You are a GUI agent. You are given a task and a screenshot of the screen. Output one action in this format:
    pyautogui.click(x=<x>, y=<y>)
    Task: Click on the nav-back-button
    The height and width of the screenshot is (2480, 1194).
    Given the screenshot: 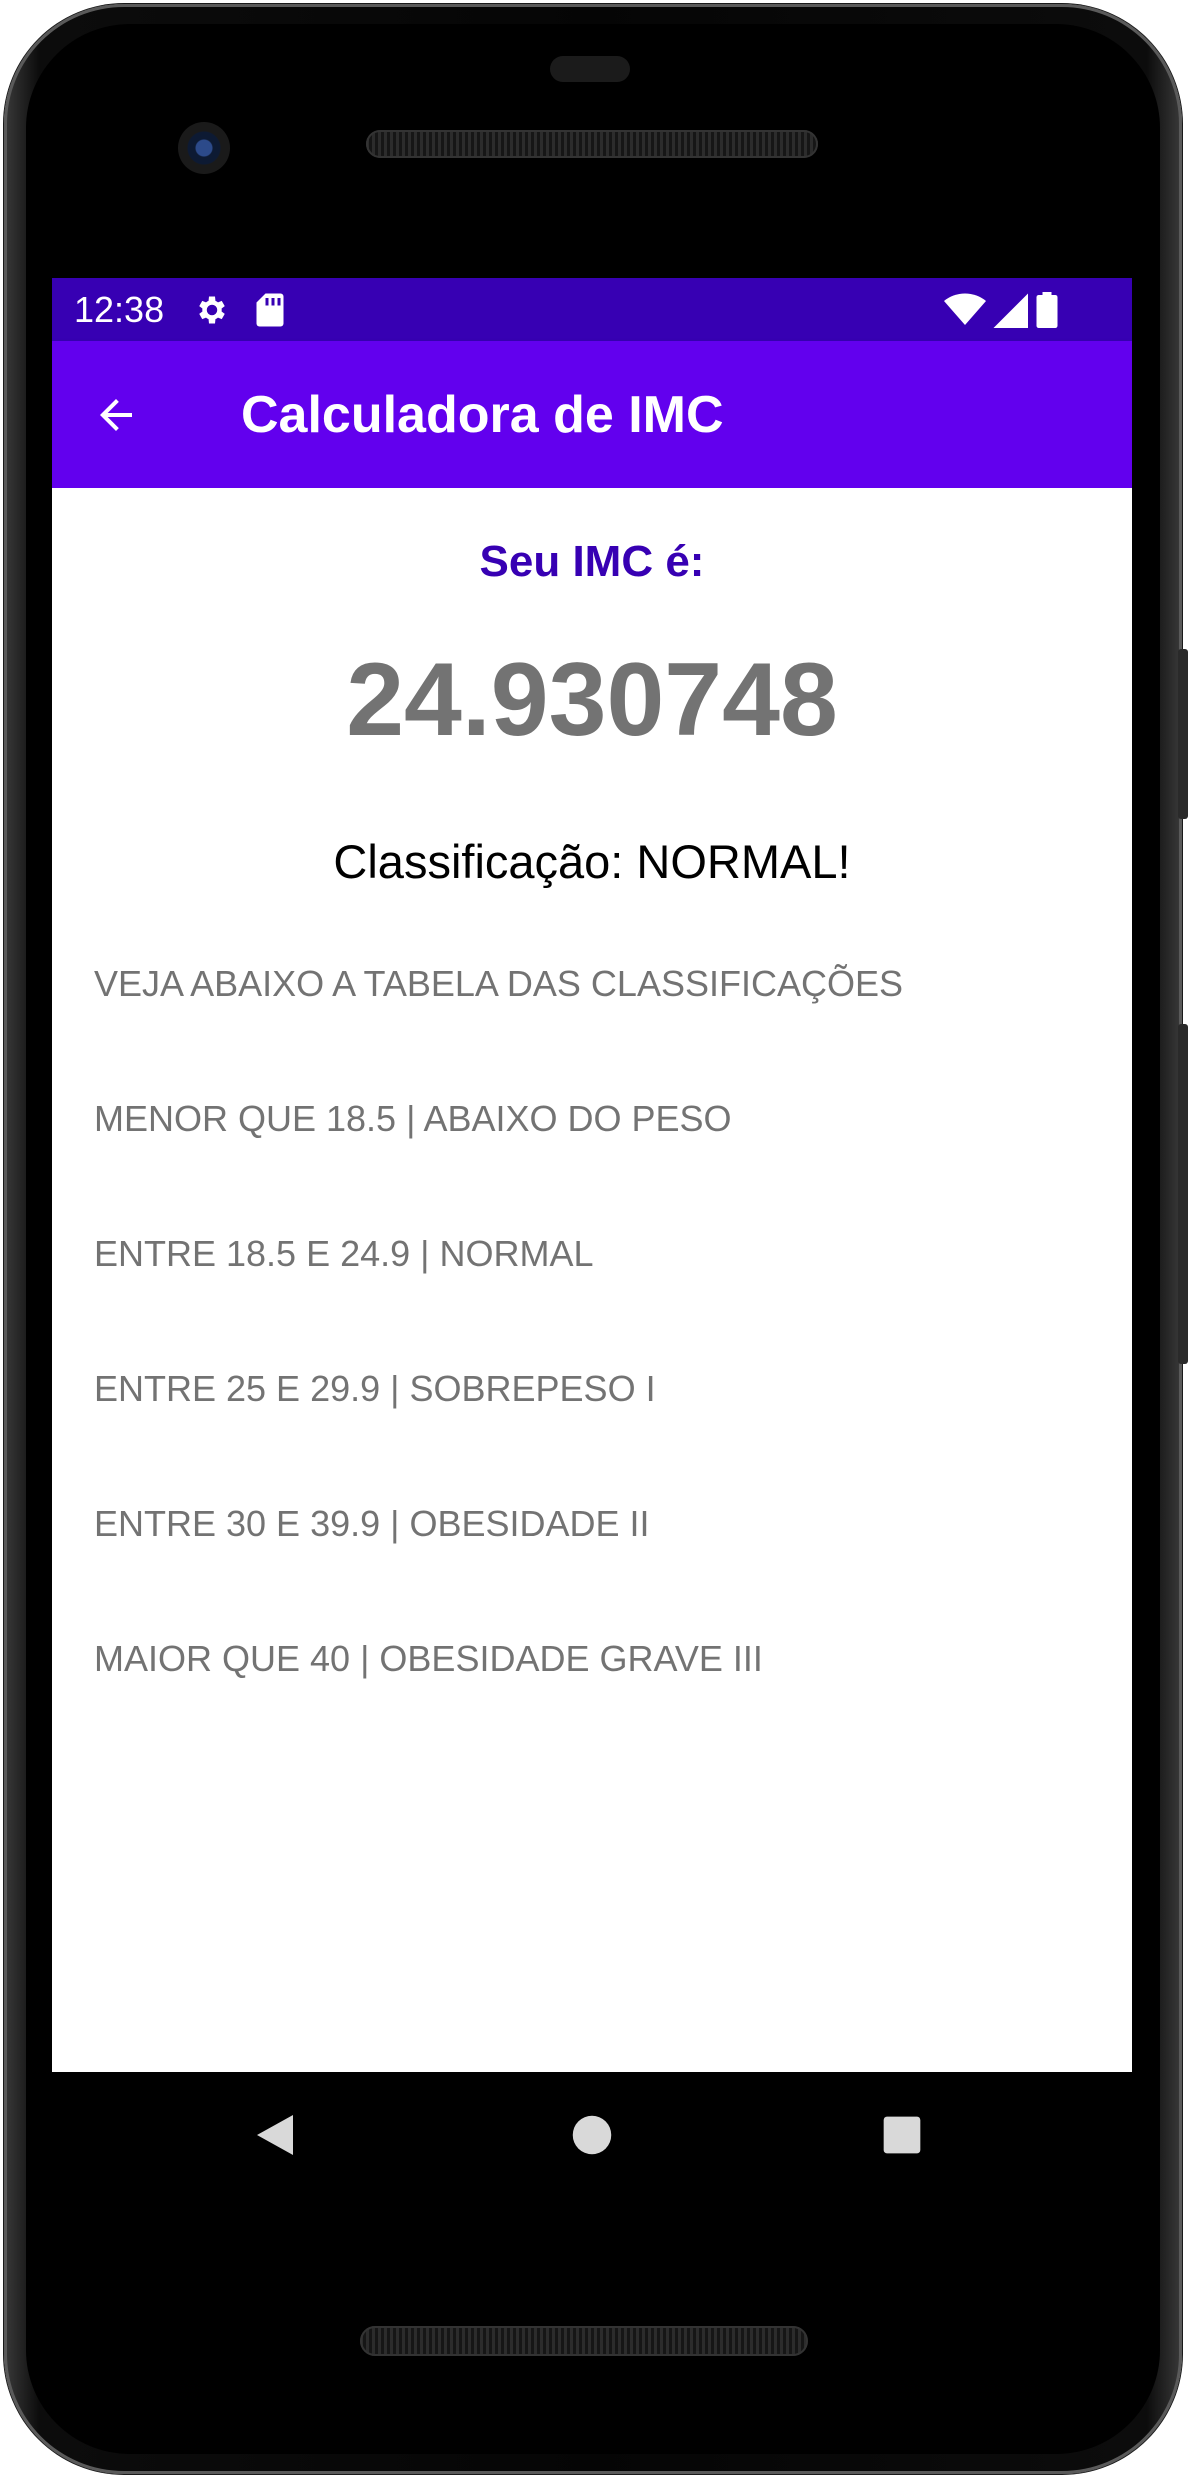 What is the action you would take?
    pyautogui.click(x=275, y=2135)
    